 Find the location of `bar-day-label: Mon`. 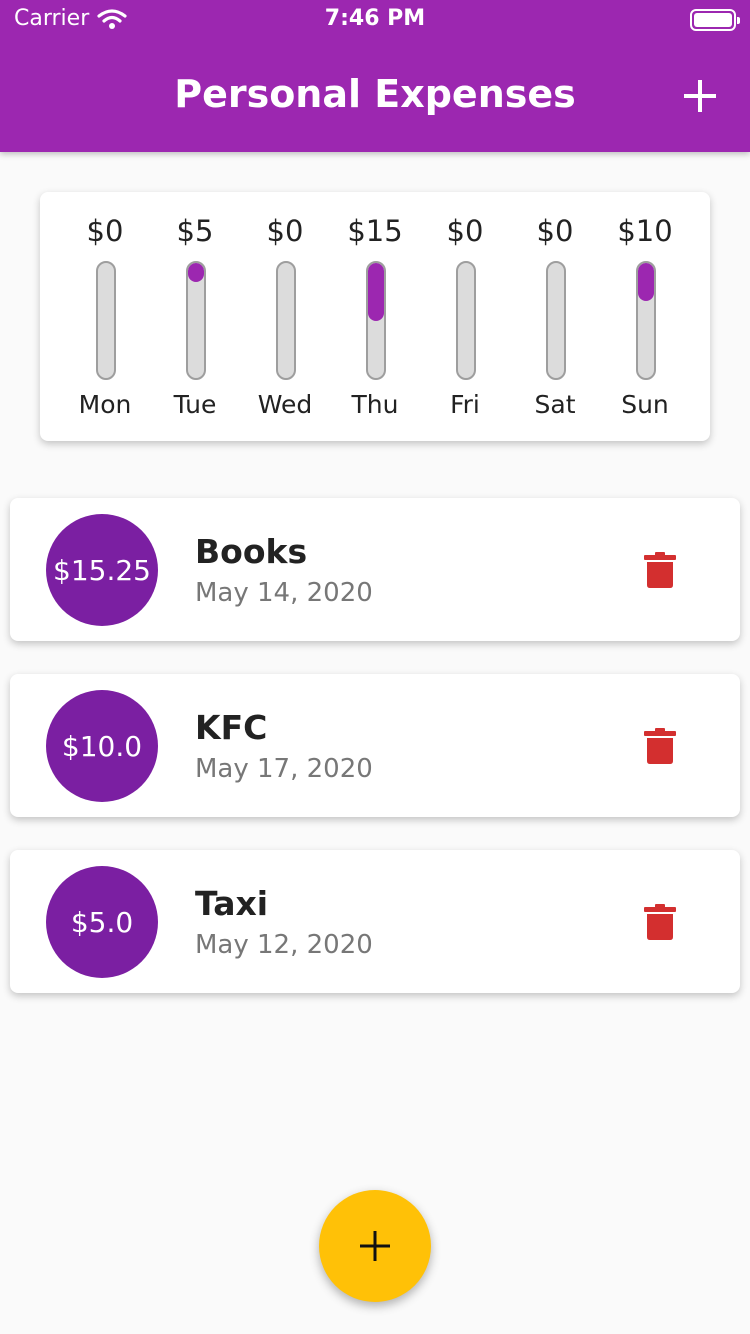

bar-day-label: Mon is located at coordinates (105, 404).